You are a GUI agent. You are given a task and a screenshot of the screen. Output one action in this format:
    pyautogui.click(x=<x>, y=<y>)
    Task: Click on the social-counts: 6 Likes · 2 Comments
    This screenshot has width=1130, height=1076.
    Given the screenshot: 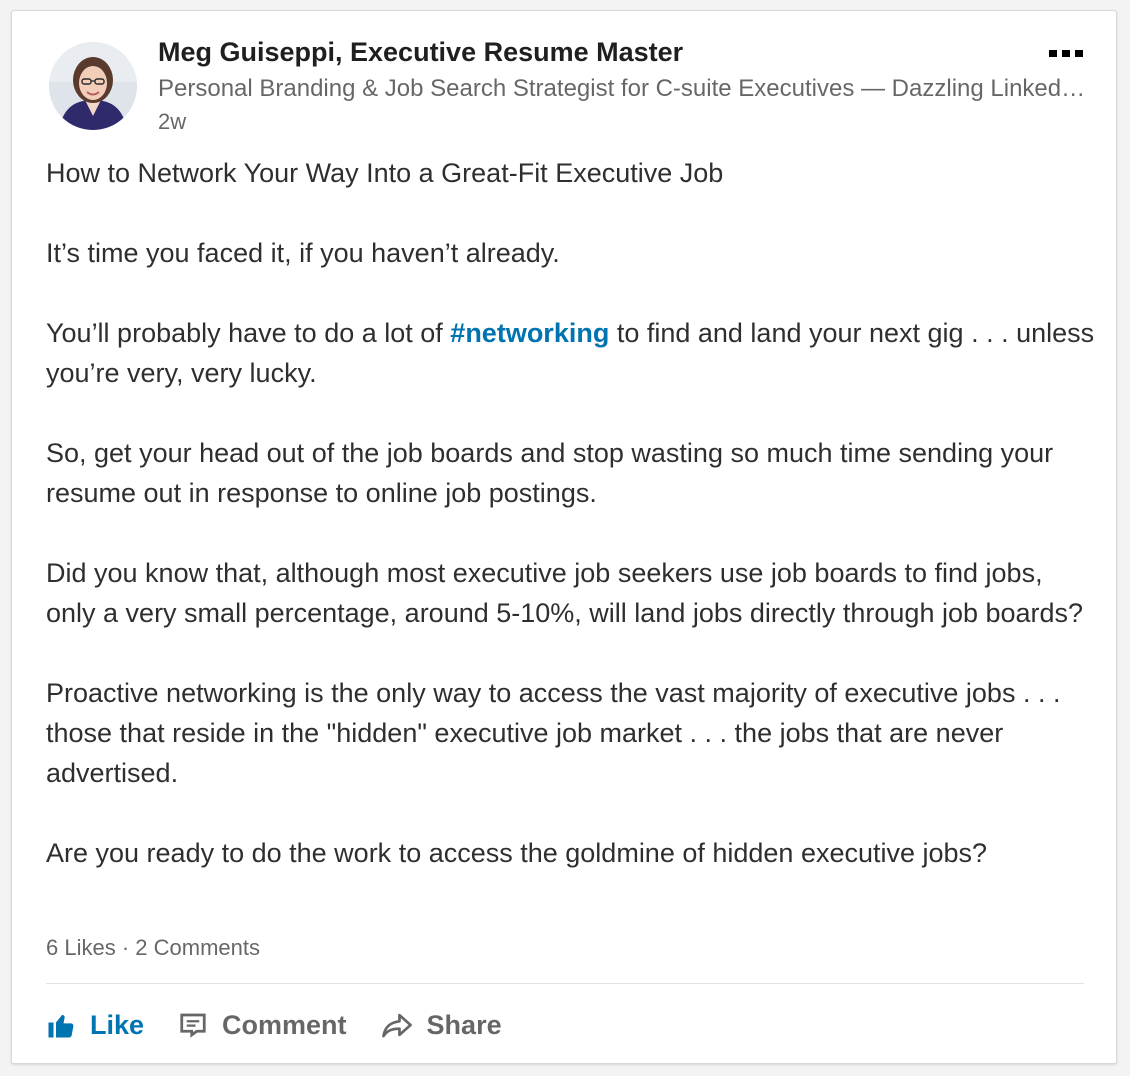 What is the action you would take?
    pyautogui.click(x=153, y=948)
    